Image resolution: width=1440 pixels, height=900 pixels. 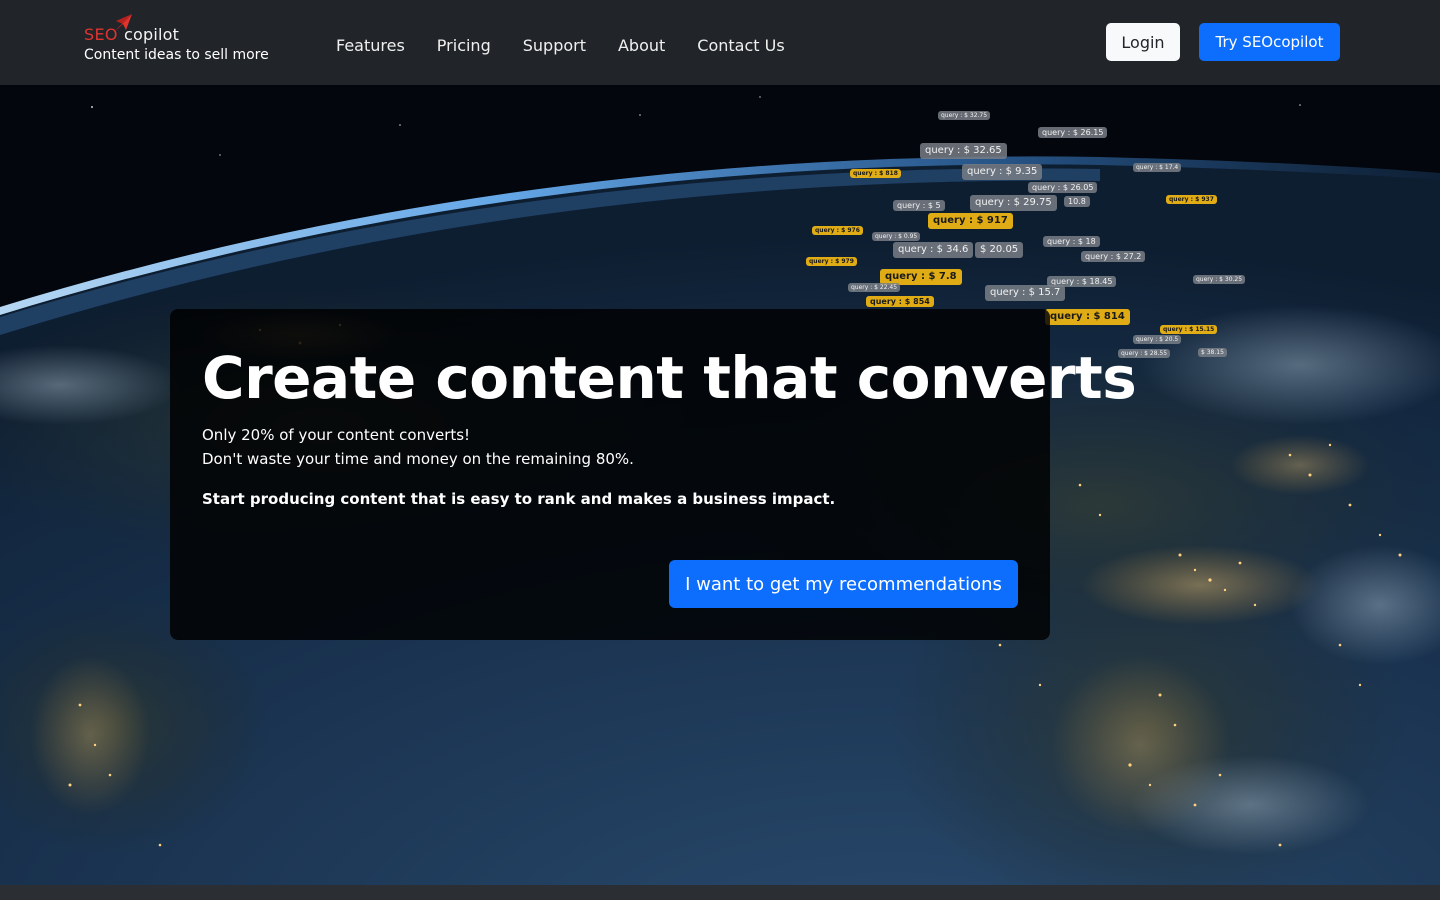 What do you see at coordinates (843, 584) in the screenshot?
I see `get-recommendations-button: I want to get my recommendations` at bounding box center [843, 584].